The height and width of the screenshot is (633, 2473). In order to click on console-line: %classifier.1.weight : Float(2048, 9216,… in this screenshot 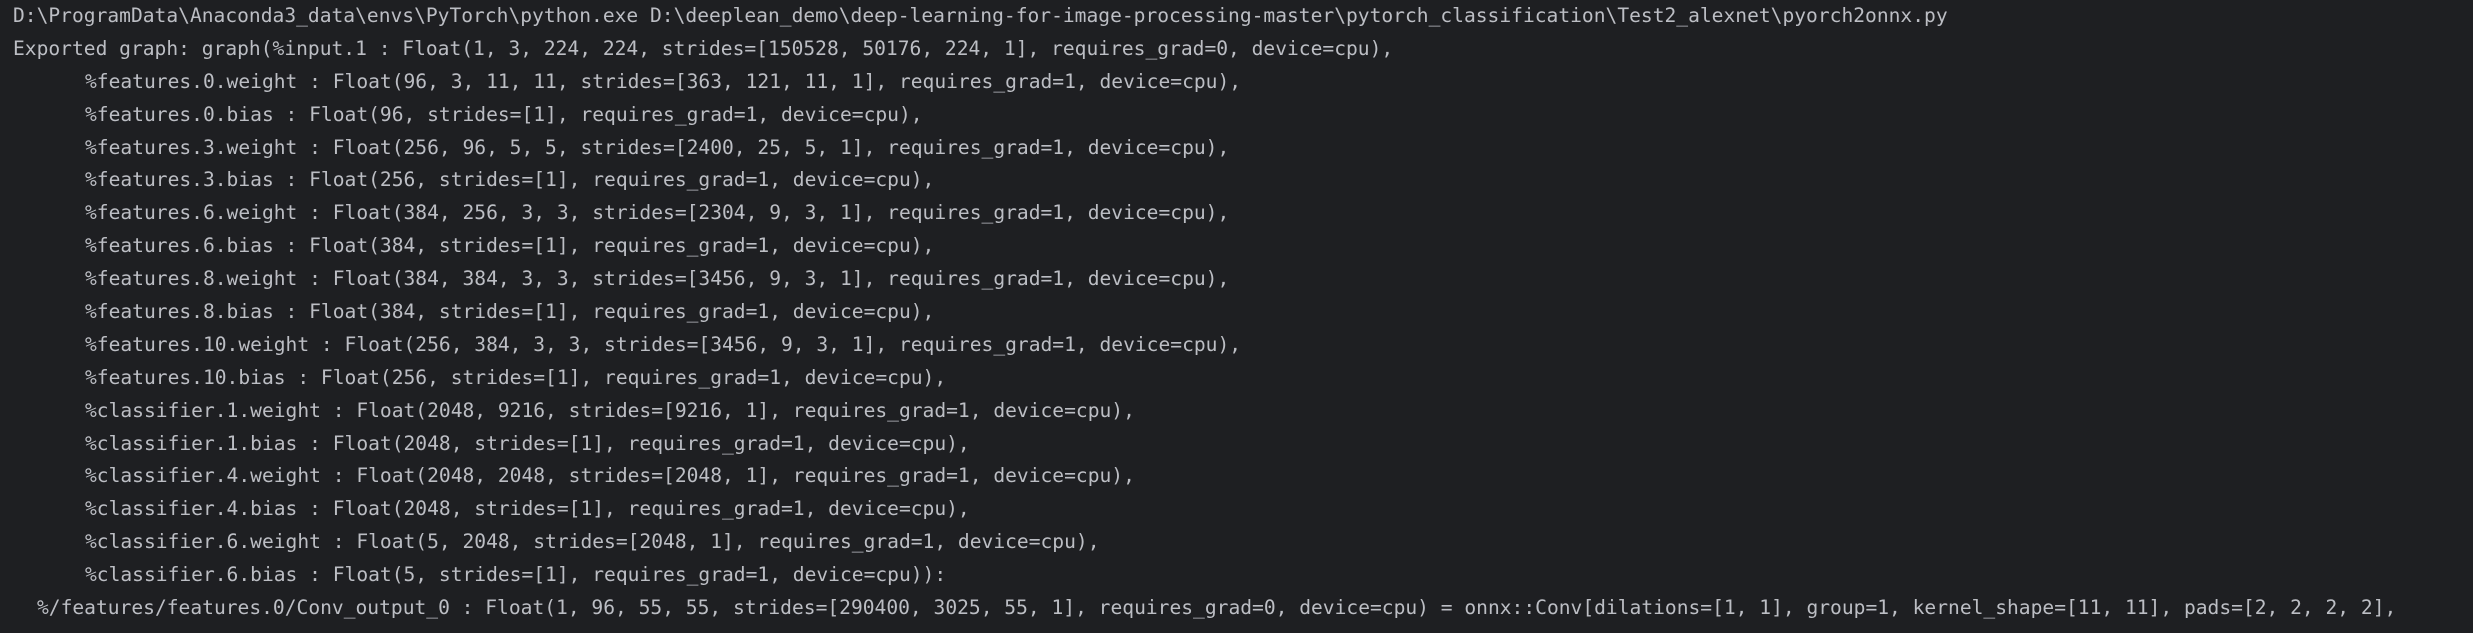, I will do `click(610, 410)`.